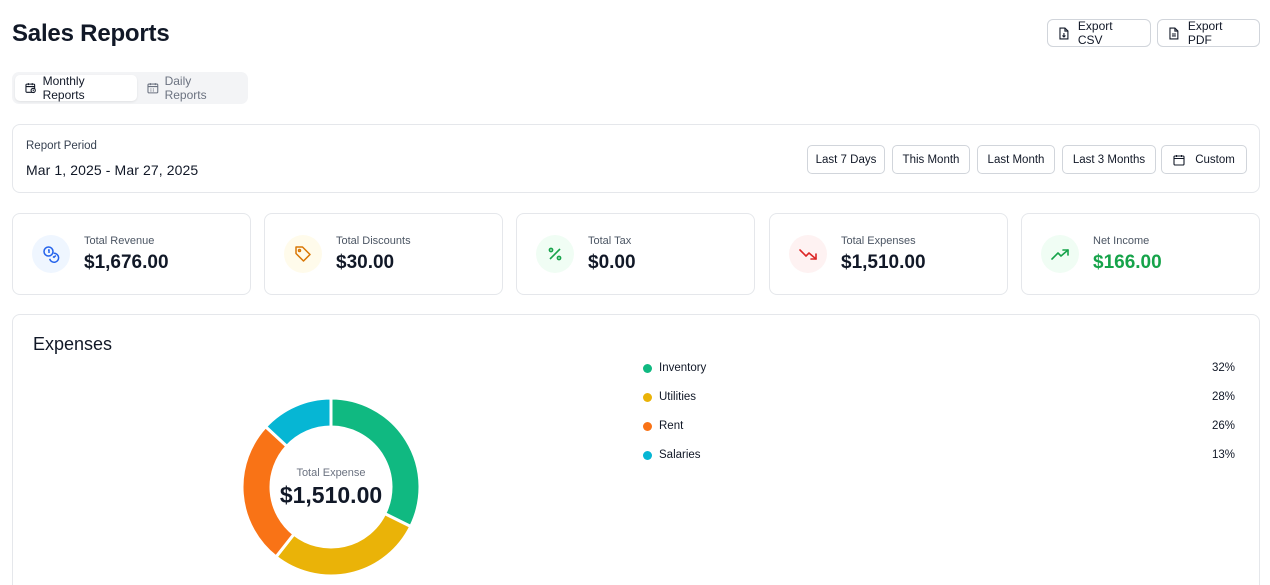 This screenshot has width=1270, height=585. What do you see at coordinates (119, 241) in the screenshot?
I see `stat-label: Total Revenue` at bounding box center [119, 241].